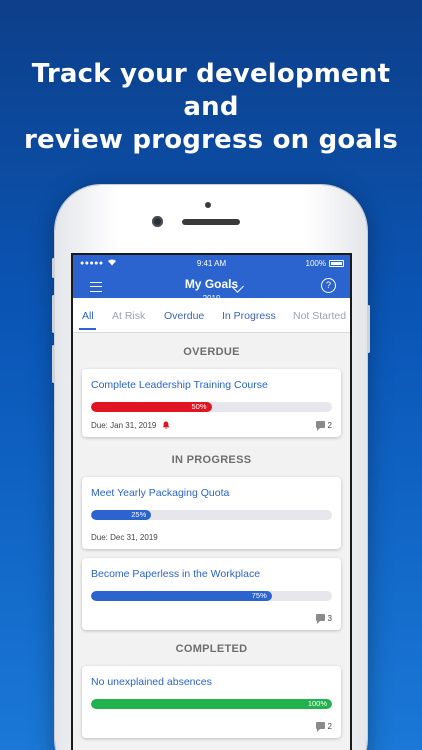 The width and height of the screenshot is (422, 750). I want to click on bell-alert-icon, so click(166, 425).